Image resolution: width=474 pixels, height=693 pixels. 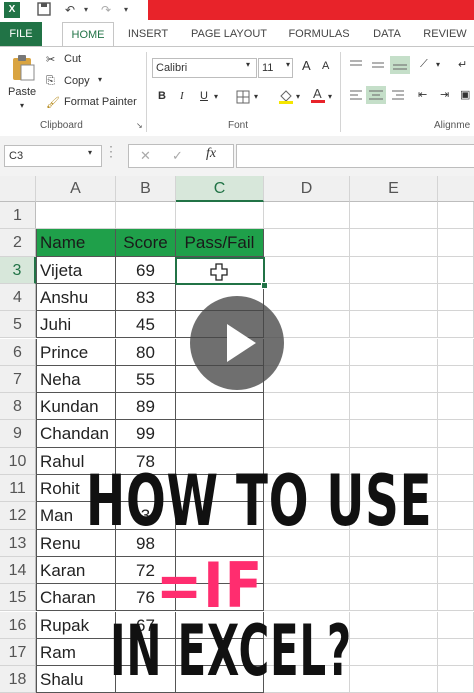 I want to click on orientation-dropdown-icon: ▾, so click(x=438, y=64).